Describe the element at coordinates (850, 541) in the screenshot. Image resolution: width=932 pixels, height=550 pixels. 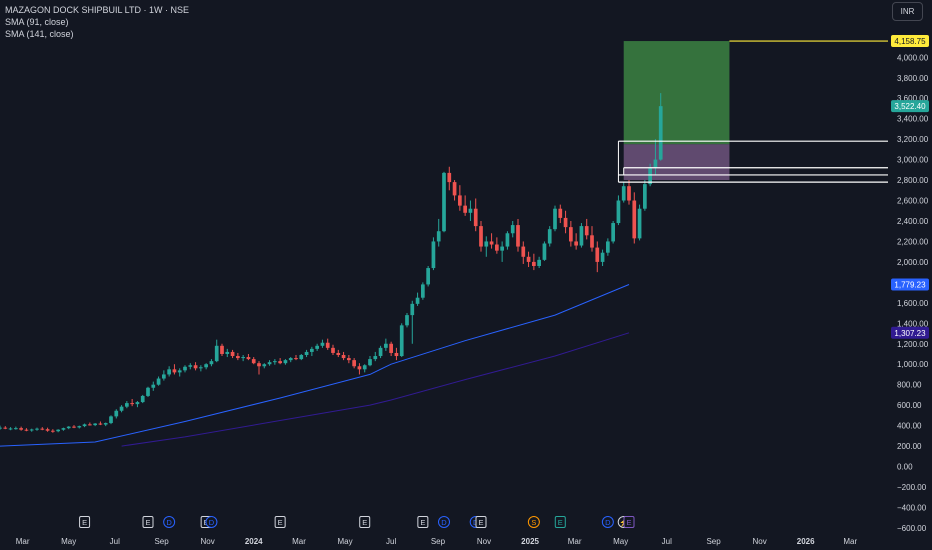
I see `x-tick-label: Mar` at that location.